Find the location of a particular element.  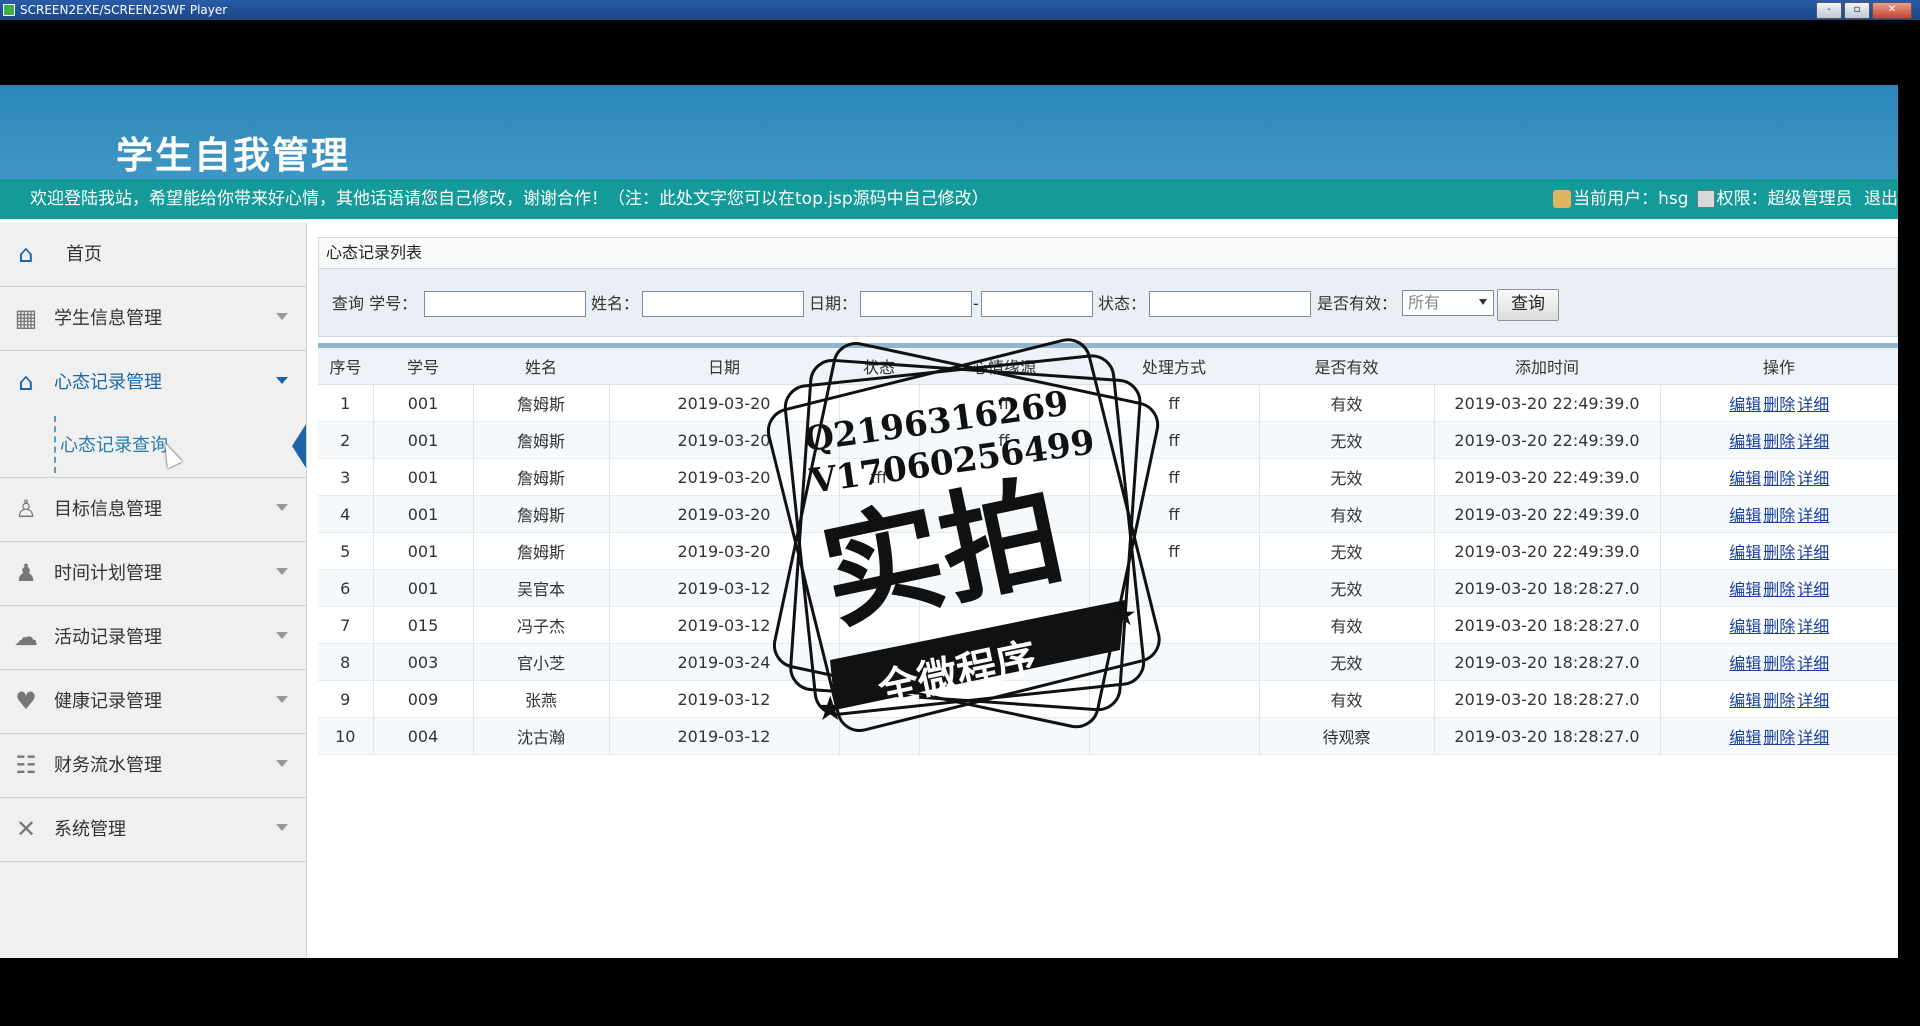

window-controls: - ▫ ✕ is located at coordinates (1864, 10).